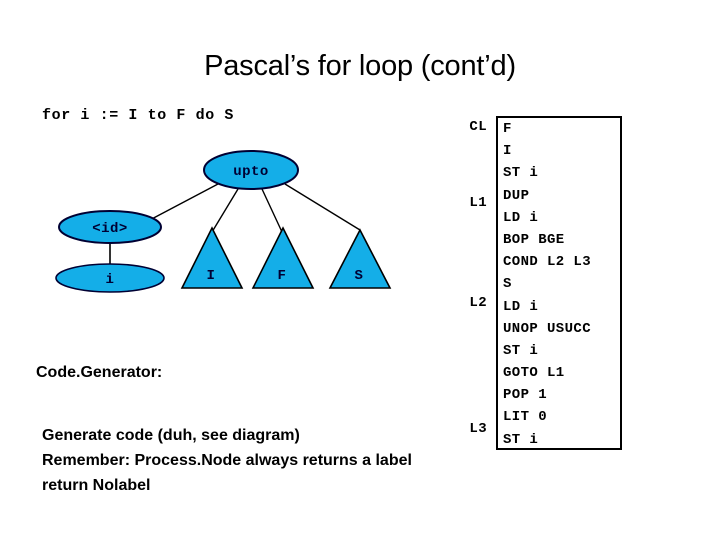 This screenshot has height=540, width=720. What do you see at coordinates (110, 229) in the screenshot?
I see `node-id-label: <id>` at bounding box center [110, 229].